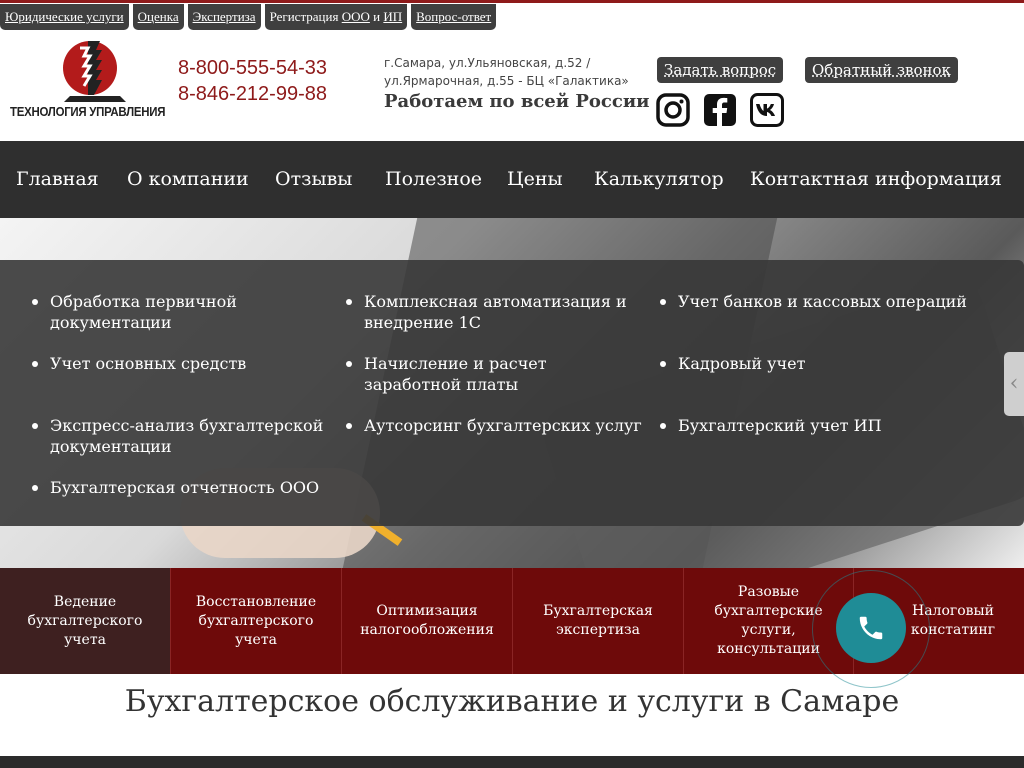  I want to click on phone-2: 8-846-212-99-88, so click(252, 94).